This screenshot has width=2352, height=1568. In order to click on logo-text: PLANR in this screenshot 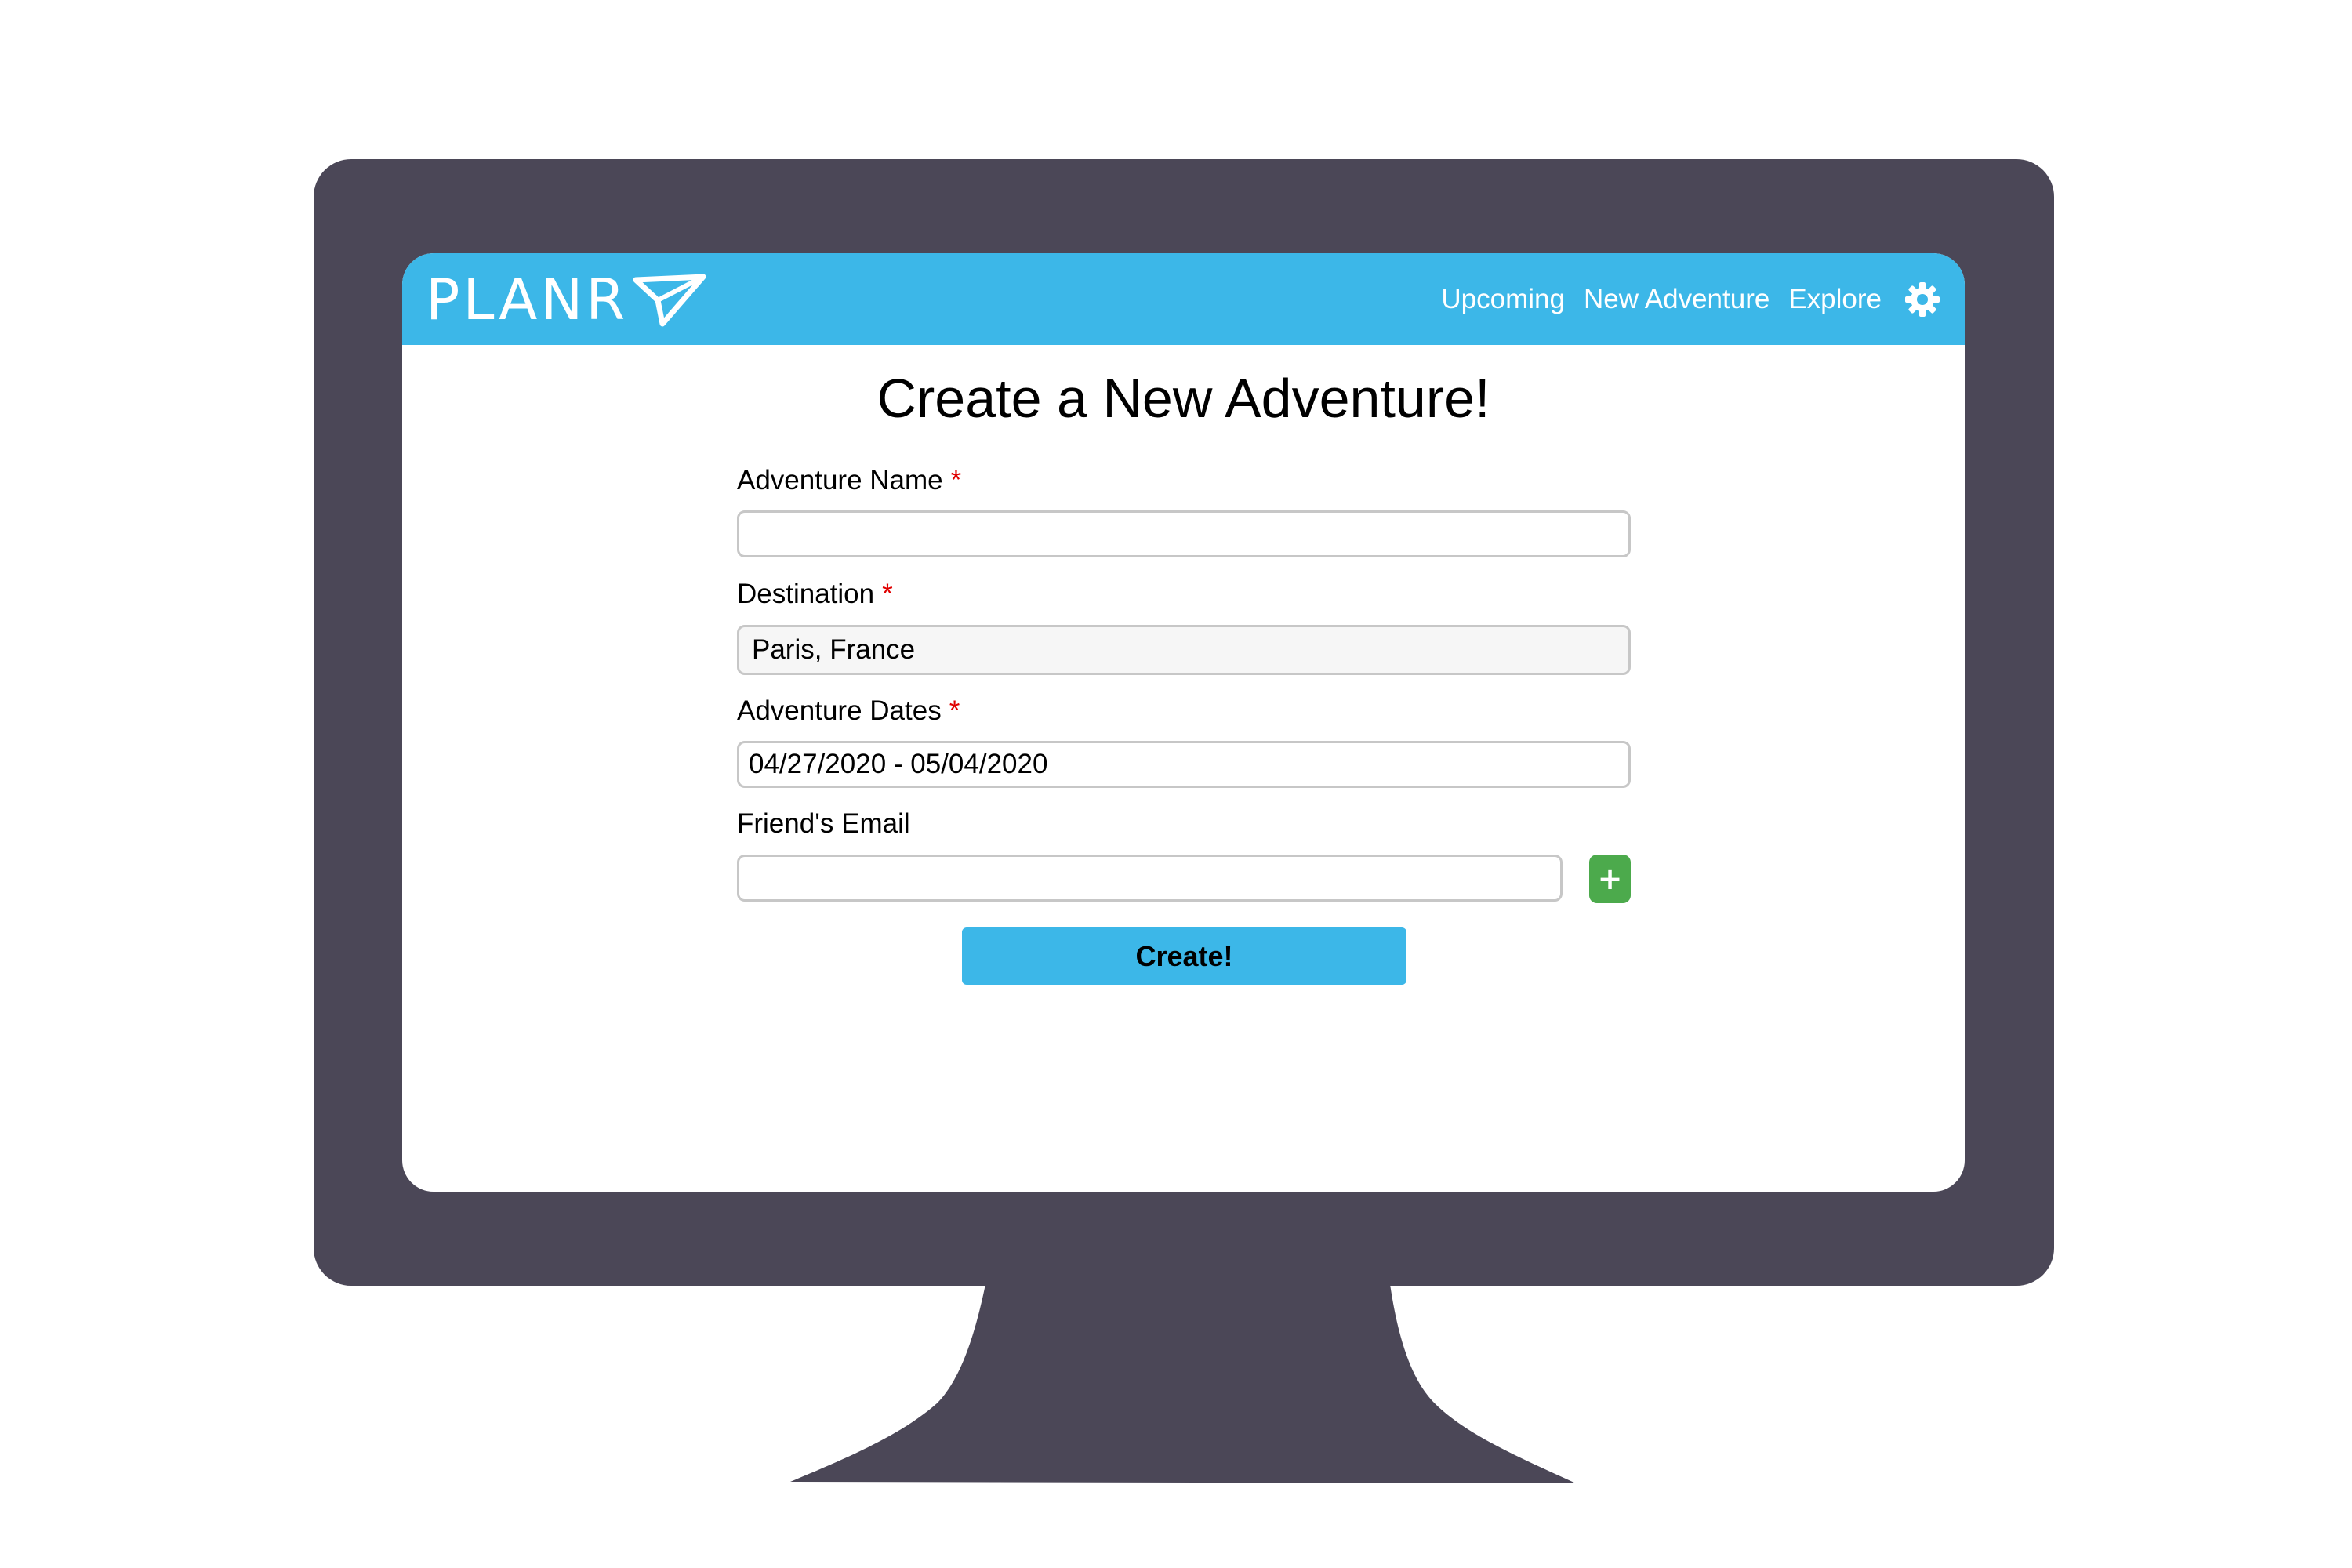, I will do `click(527, 299)`.